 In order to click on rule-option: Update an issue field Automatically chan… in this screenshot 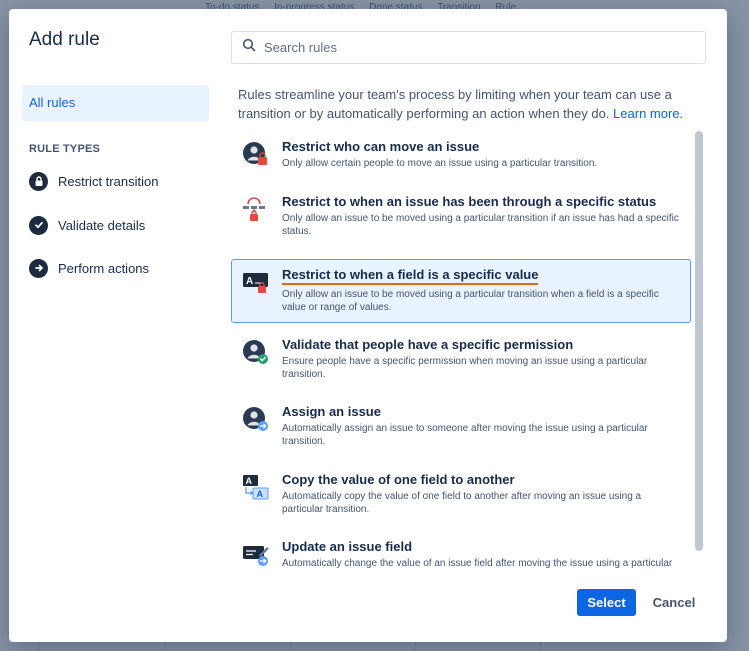, I will do `click(461, 550)`.